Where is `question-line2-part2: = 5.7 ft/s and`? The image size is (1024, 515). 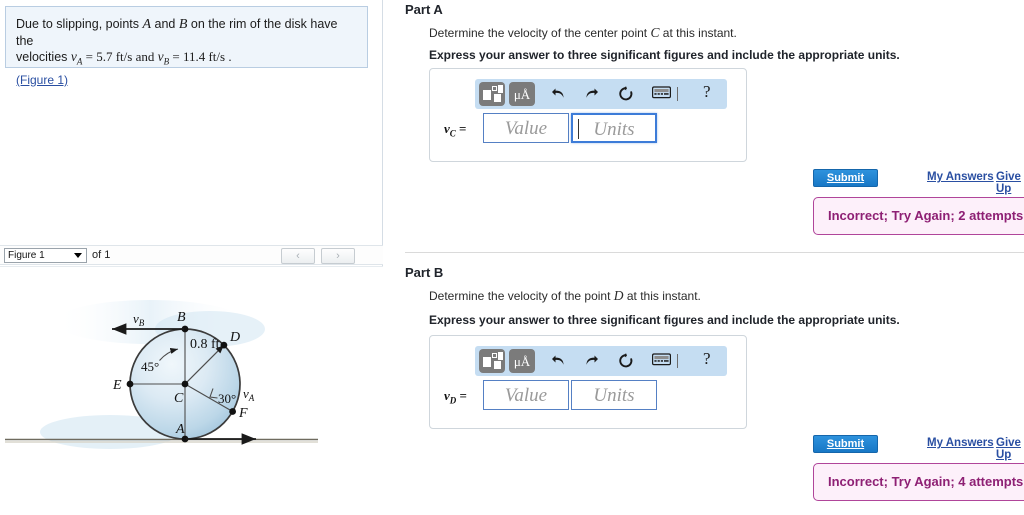
question-line2-part2: = 5.7 ft/s and is located at coordinates (120, 56).